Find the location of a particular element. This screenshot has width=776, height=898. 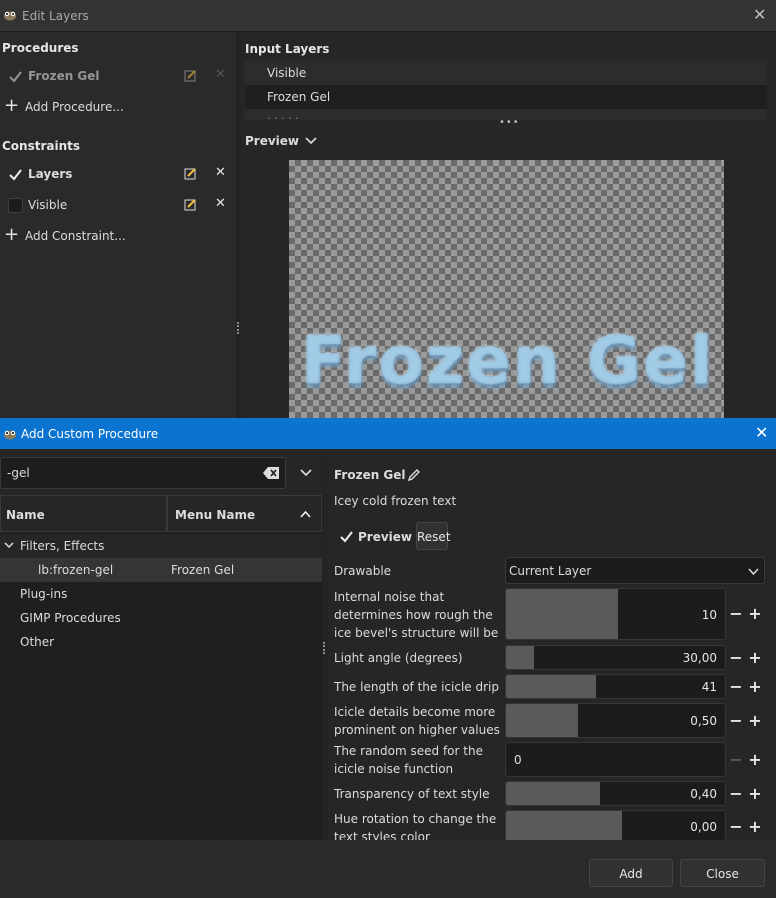

dialog-button-bar: Add Close is located at coordinates (388, 869).